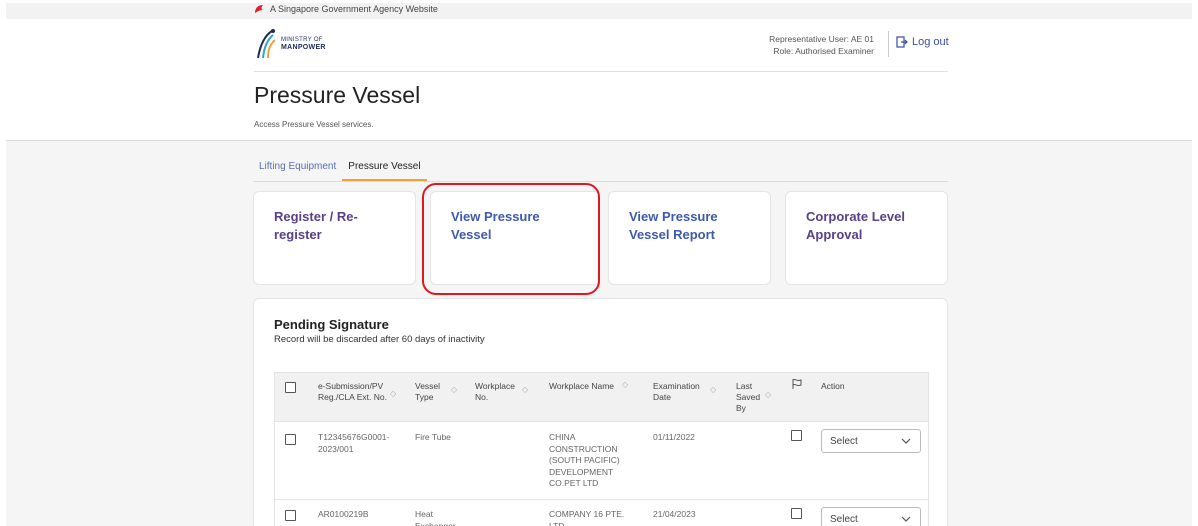 Image resolution: width=1198 pixels, height=526 pixels. Describe the element at coordinates (930, 42) in the screenshot. I see `logout-label: Log out` at that location.